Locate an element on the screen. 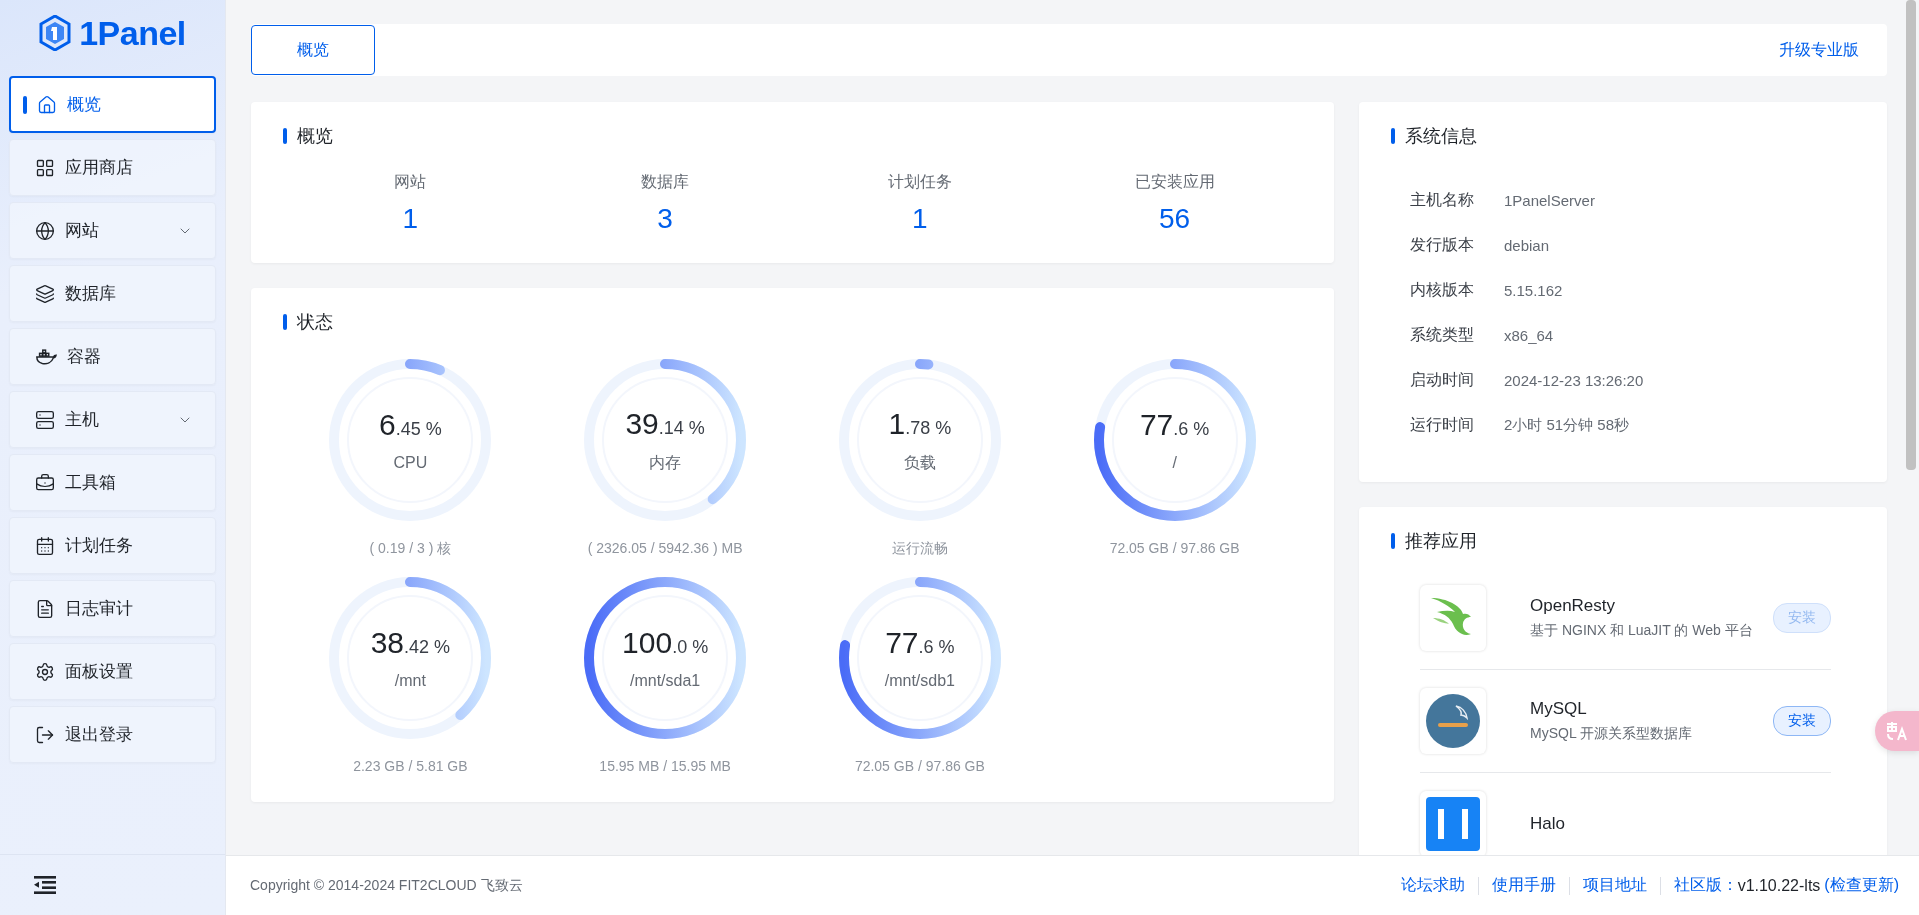 This screenshot has height=915, width=1919. translate-button is located at coordinates (1897, 731).